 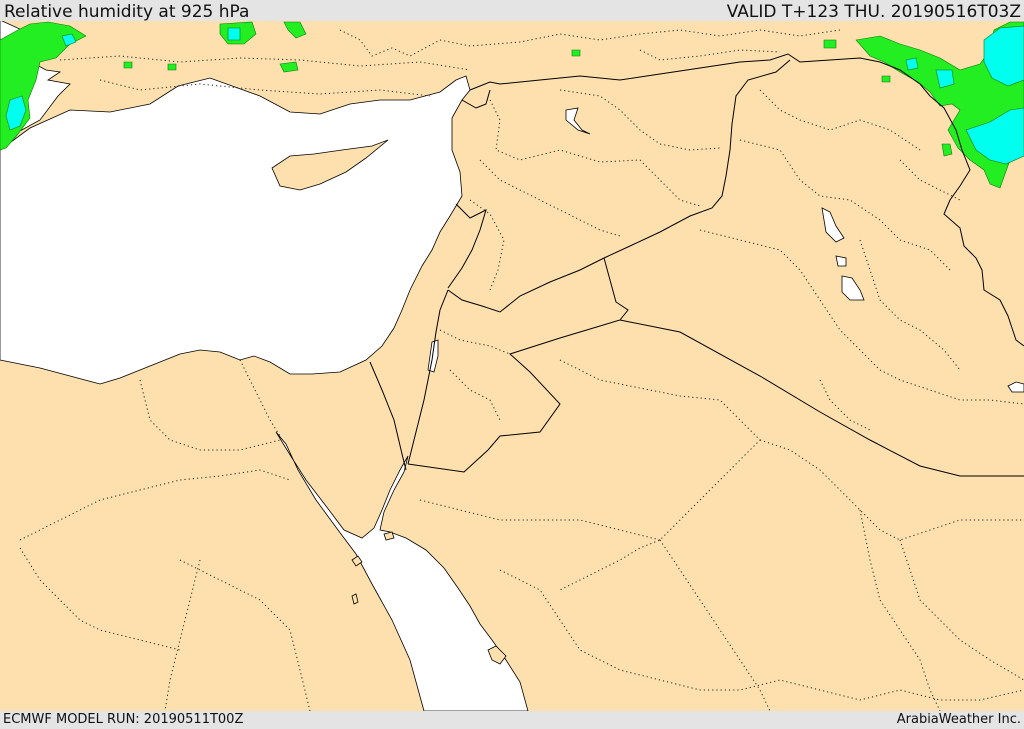 What do you see at coordinates (841, 261) in the screenshot?
I see `lake-habbaniyah` at bounding box center [841, 261].